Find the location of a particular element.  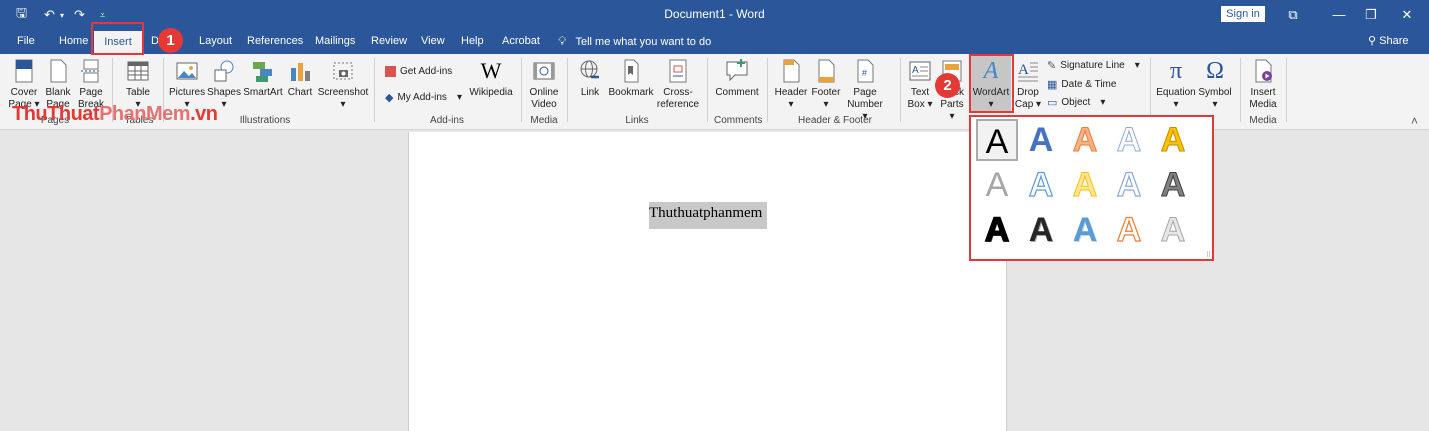

signature-line-icon: ✎ is located at coordinates (1052, 66).